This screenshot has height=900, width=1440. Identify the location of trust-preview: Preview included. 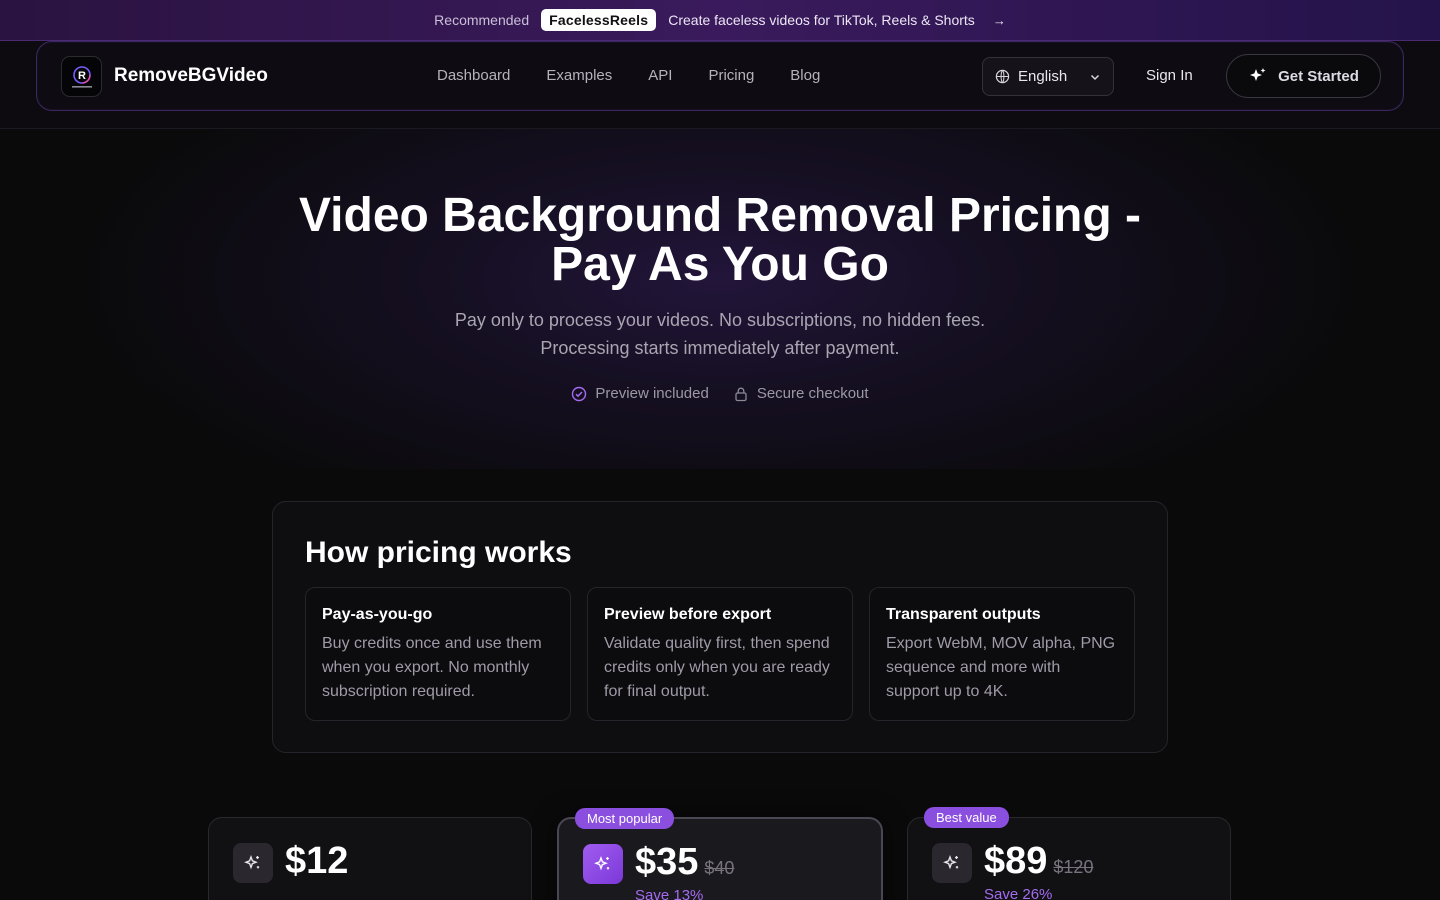
(640, 393).